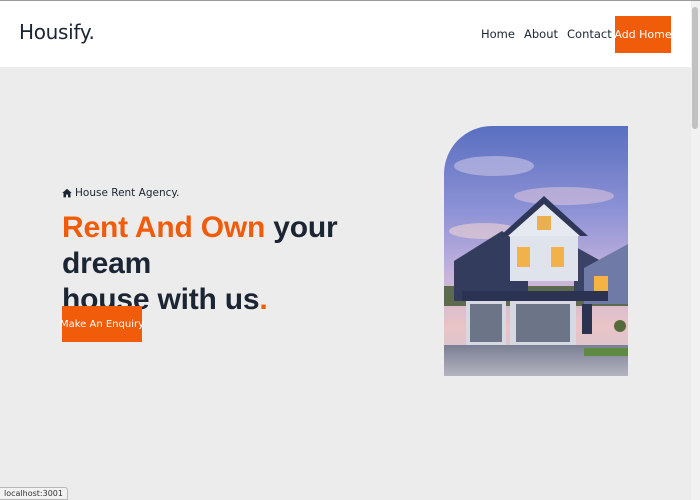  I want to click on nav-link-about: About, so click(541, 34).